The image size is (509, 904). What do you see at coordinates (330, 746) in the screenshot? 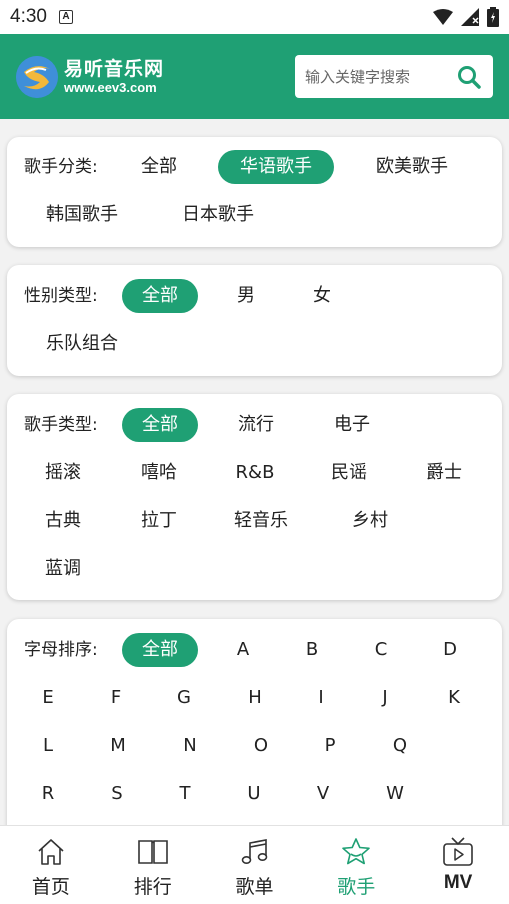
I see `letter-option-p: P` at bounding box center [330, 746].